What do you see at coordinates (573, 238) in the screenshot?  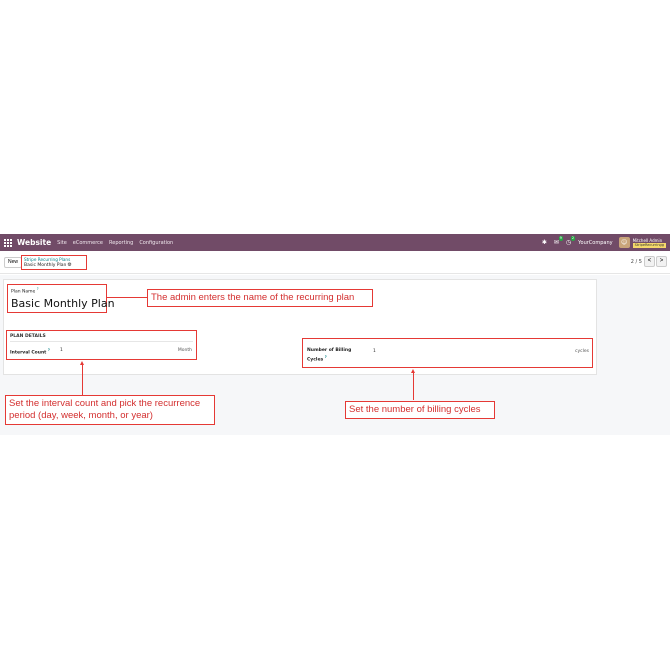 I see `activity-badge: 2` at bounding box center [573, 238].